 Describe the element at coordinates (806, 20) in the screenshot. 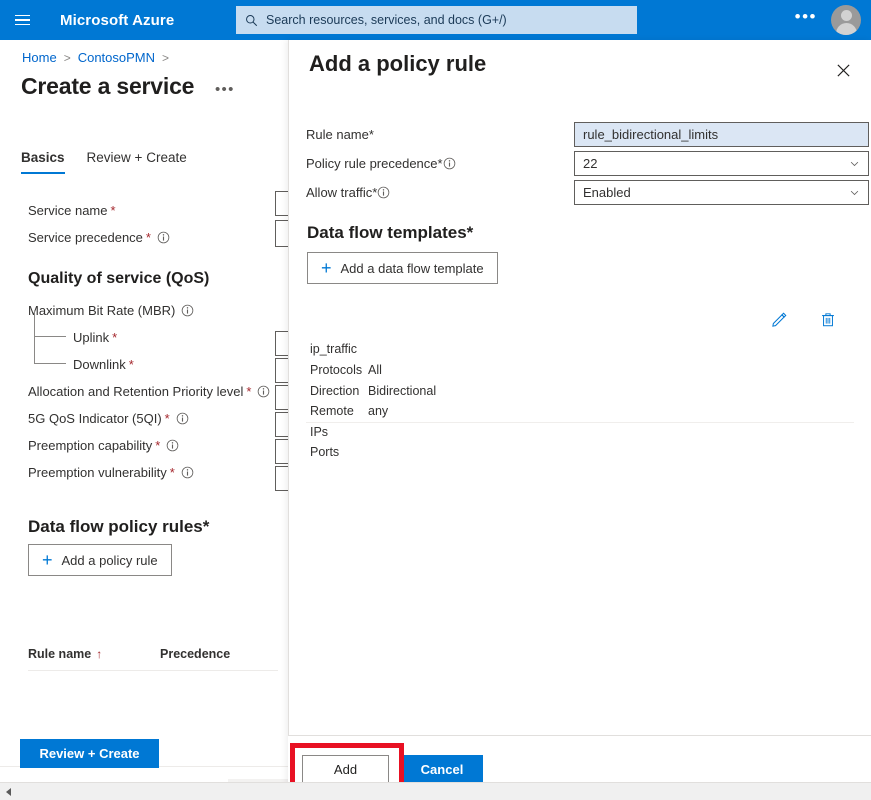

I see `header-more-icon: •••` at that location.